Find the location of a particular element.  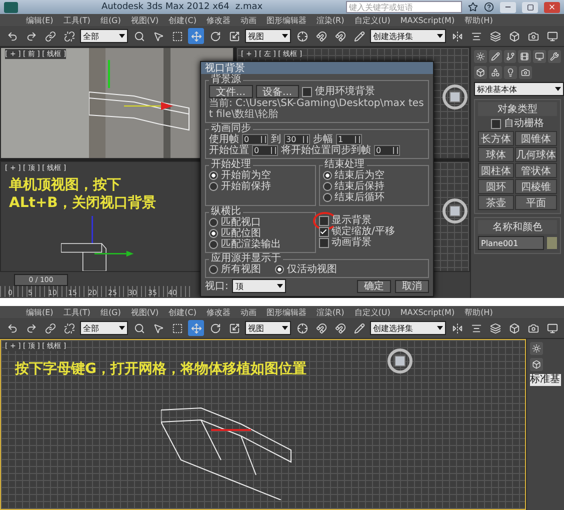

category-dropdown: 标准基本体 is located at coordinates (519, 89).